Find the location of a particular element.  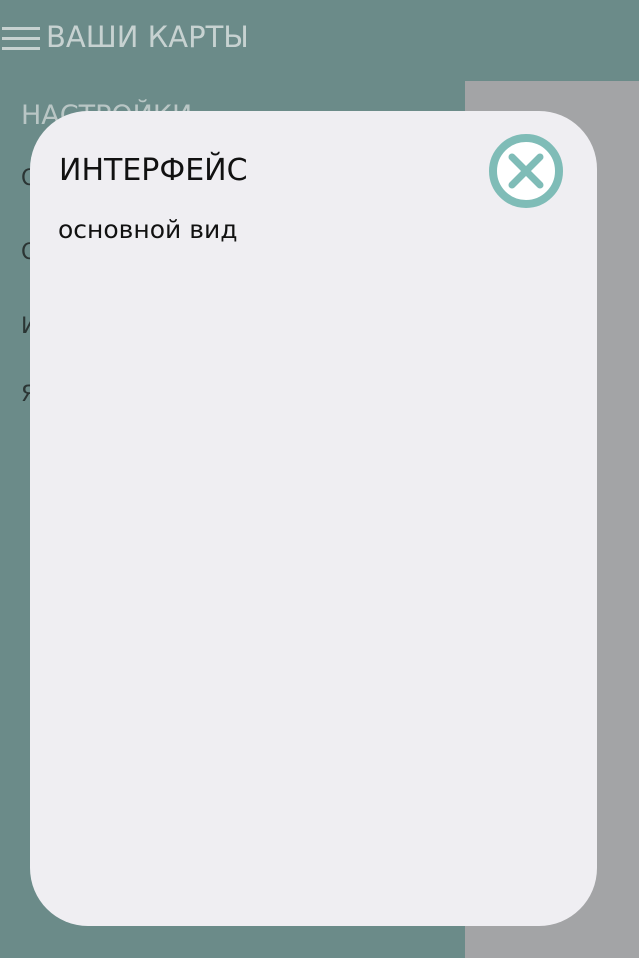

close-circle-icon is located at coordinates (526, 171).